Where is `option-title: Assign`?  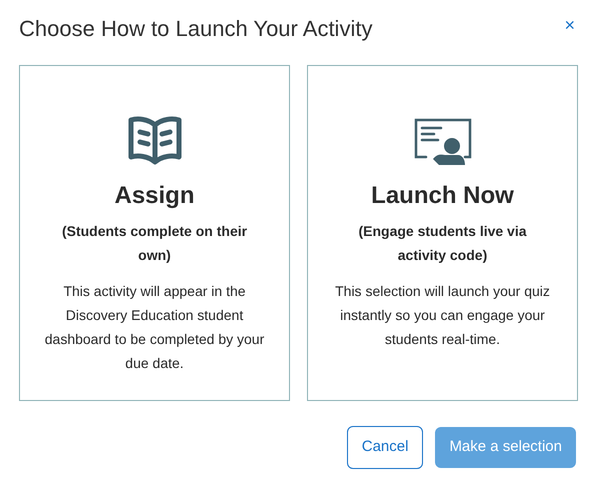
option-title: Assign is located at coordinates (154, 196).